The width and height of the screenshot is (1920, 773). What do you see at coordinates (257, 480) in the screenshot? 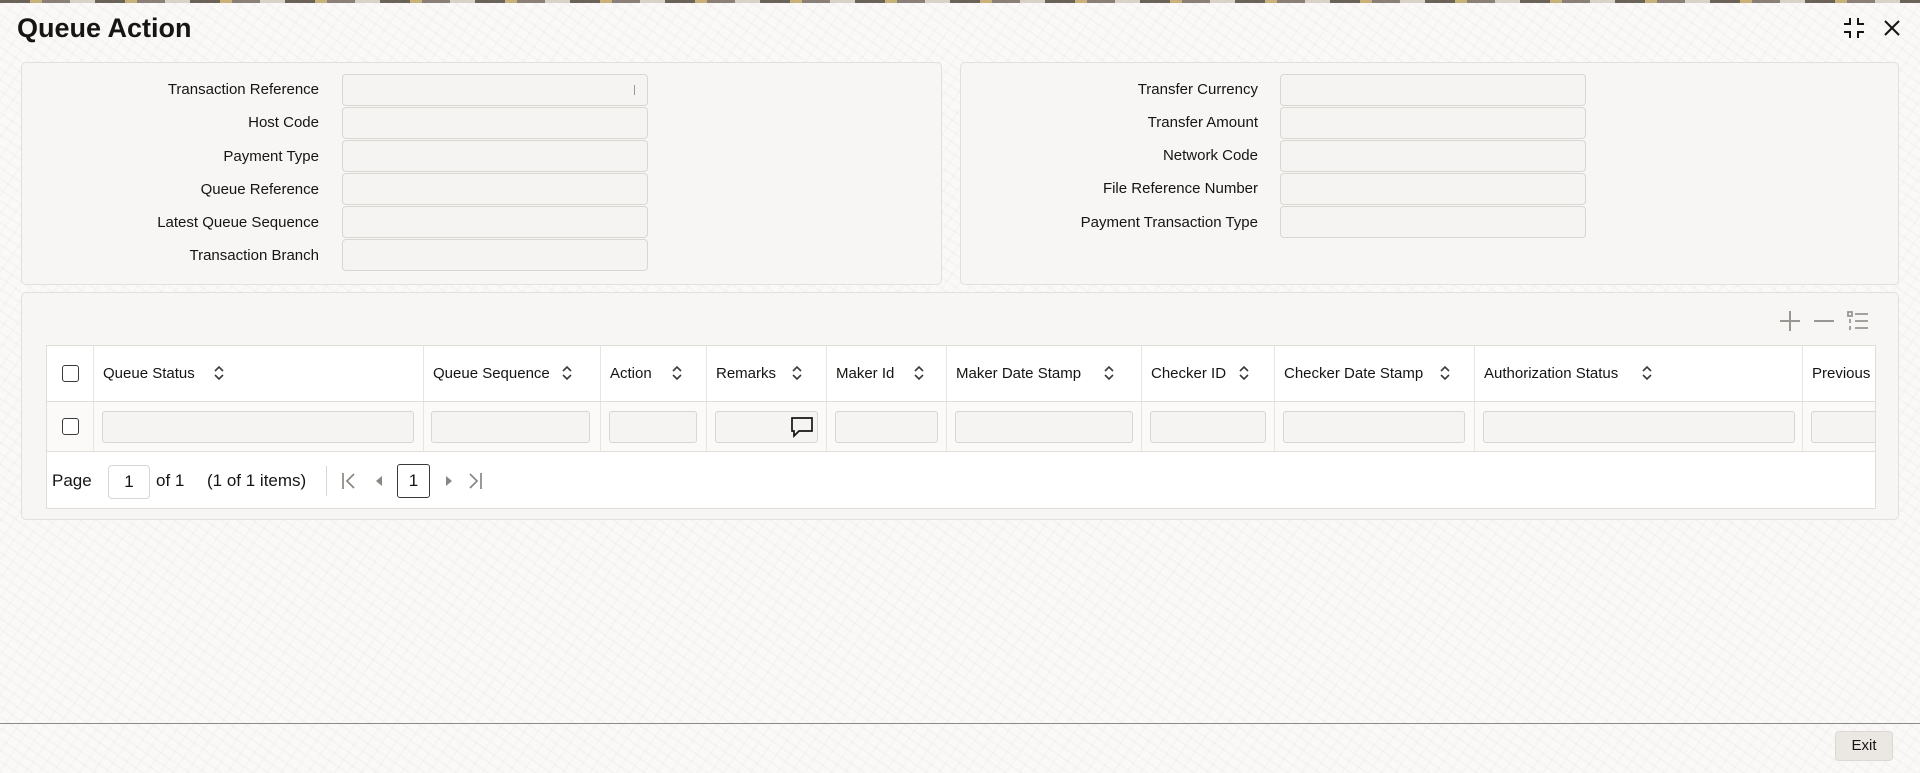
I see `items-count-label: (1 of 1 items)` at bounding box center [257, 480].